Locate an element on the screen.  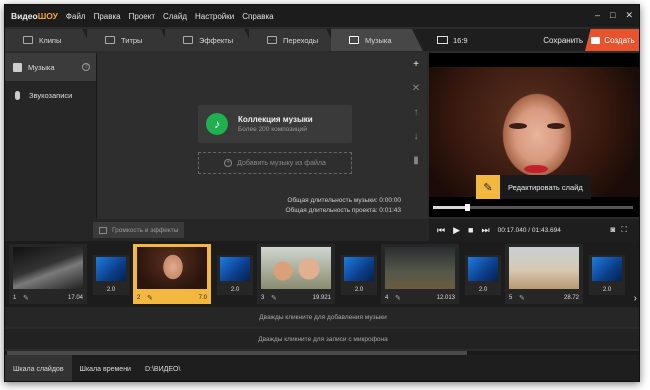
transition-5: 2.0 is located at coordinates (607, 275).